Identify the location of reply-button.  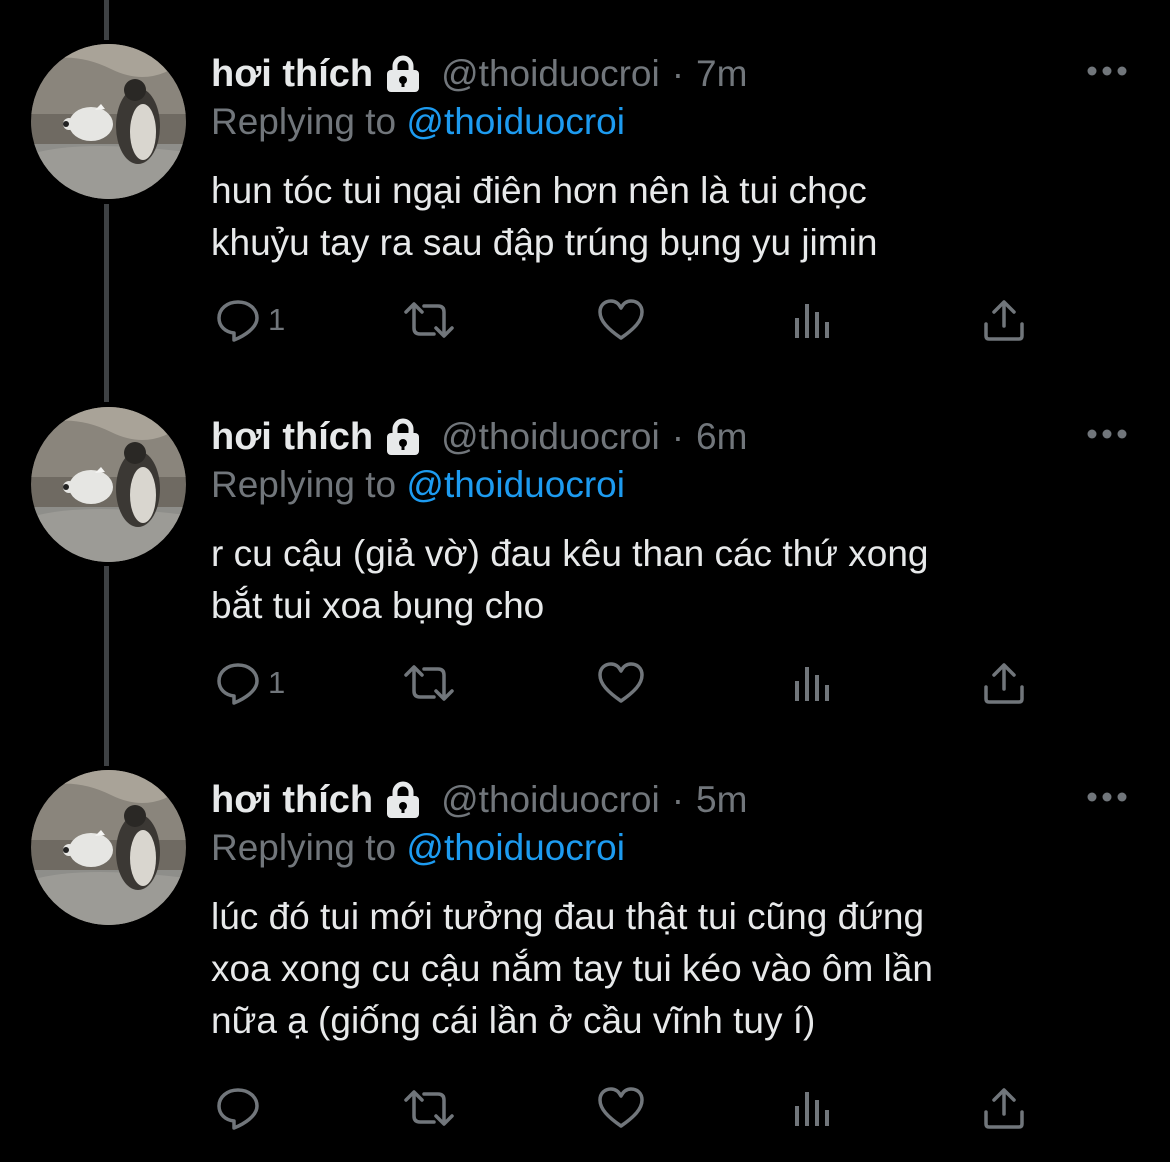
(241, 1108).